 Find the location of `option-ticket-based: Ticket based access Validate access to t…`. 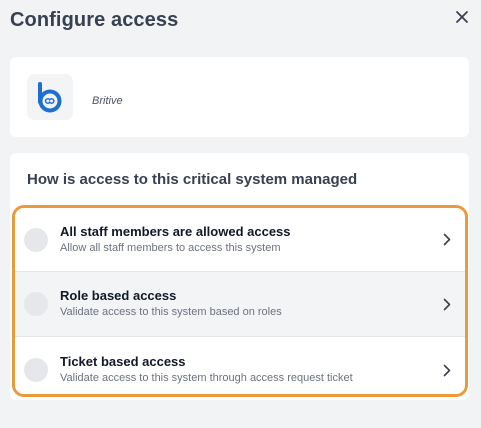

option-ticket-based: Ticket based access Validate access to t… is located at coordinates (240, 365).